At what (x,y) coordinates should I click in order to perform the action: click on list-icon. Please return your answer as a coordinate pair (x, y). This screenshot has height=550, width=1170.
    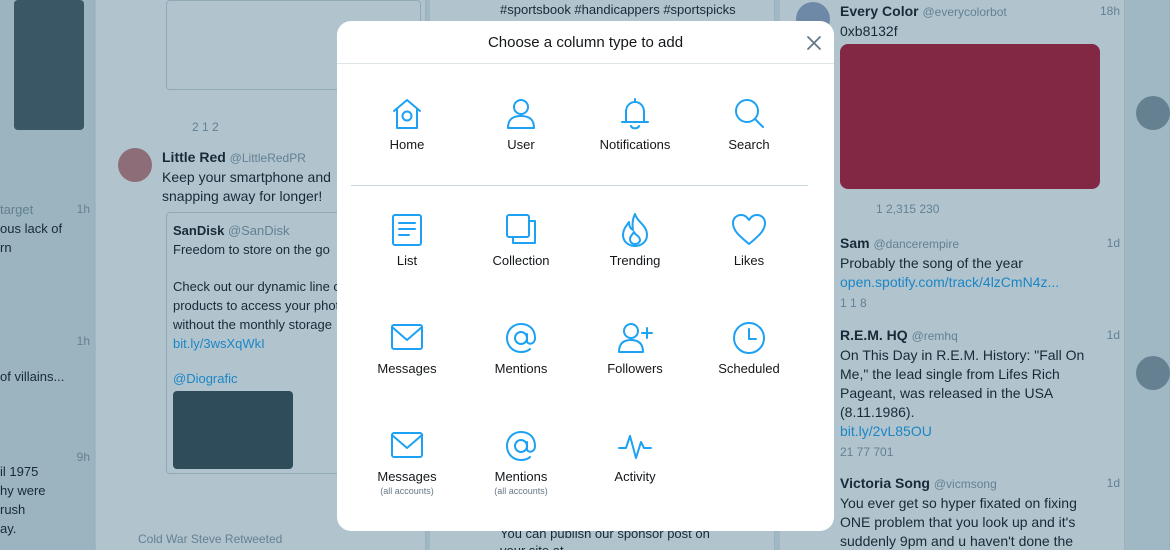
    Looking at the image, I should click on (407, 230).